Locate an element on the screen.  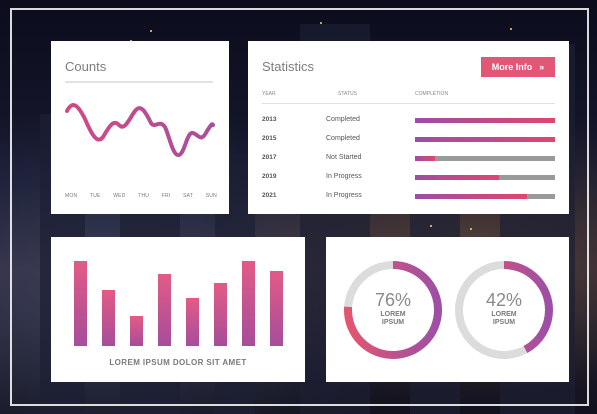
row-year: 2017 is located at coordinates (269, 157).